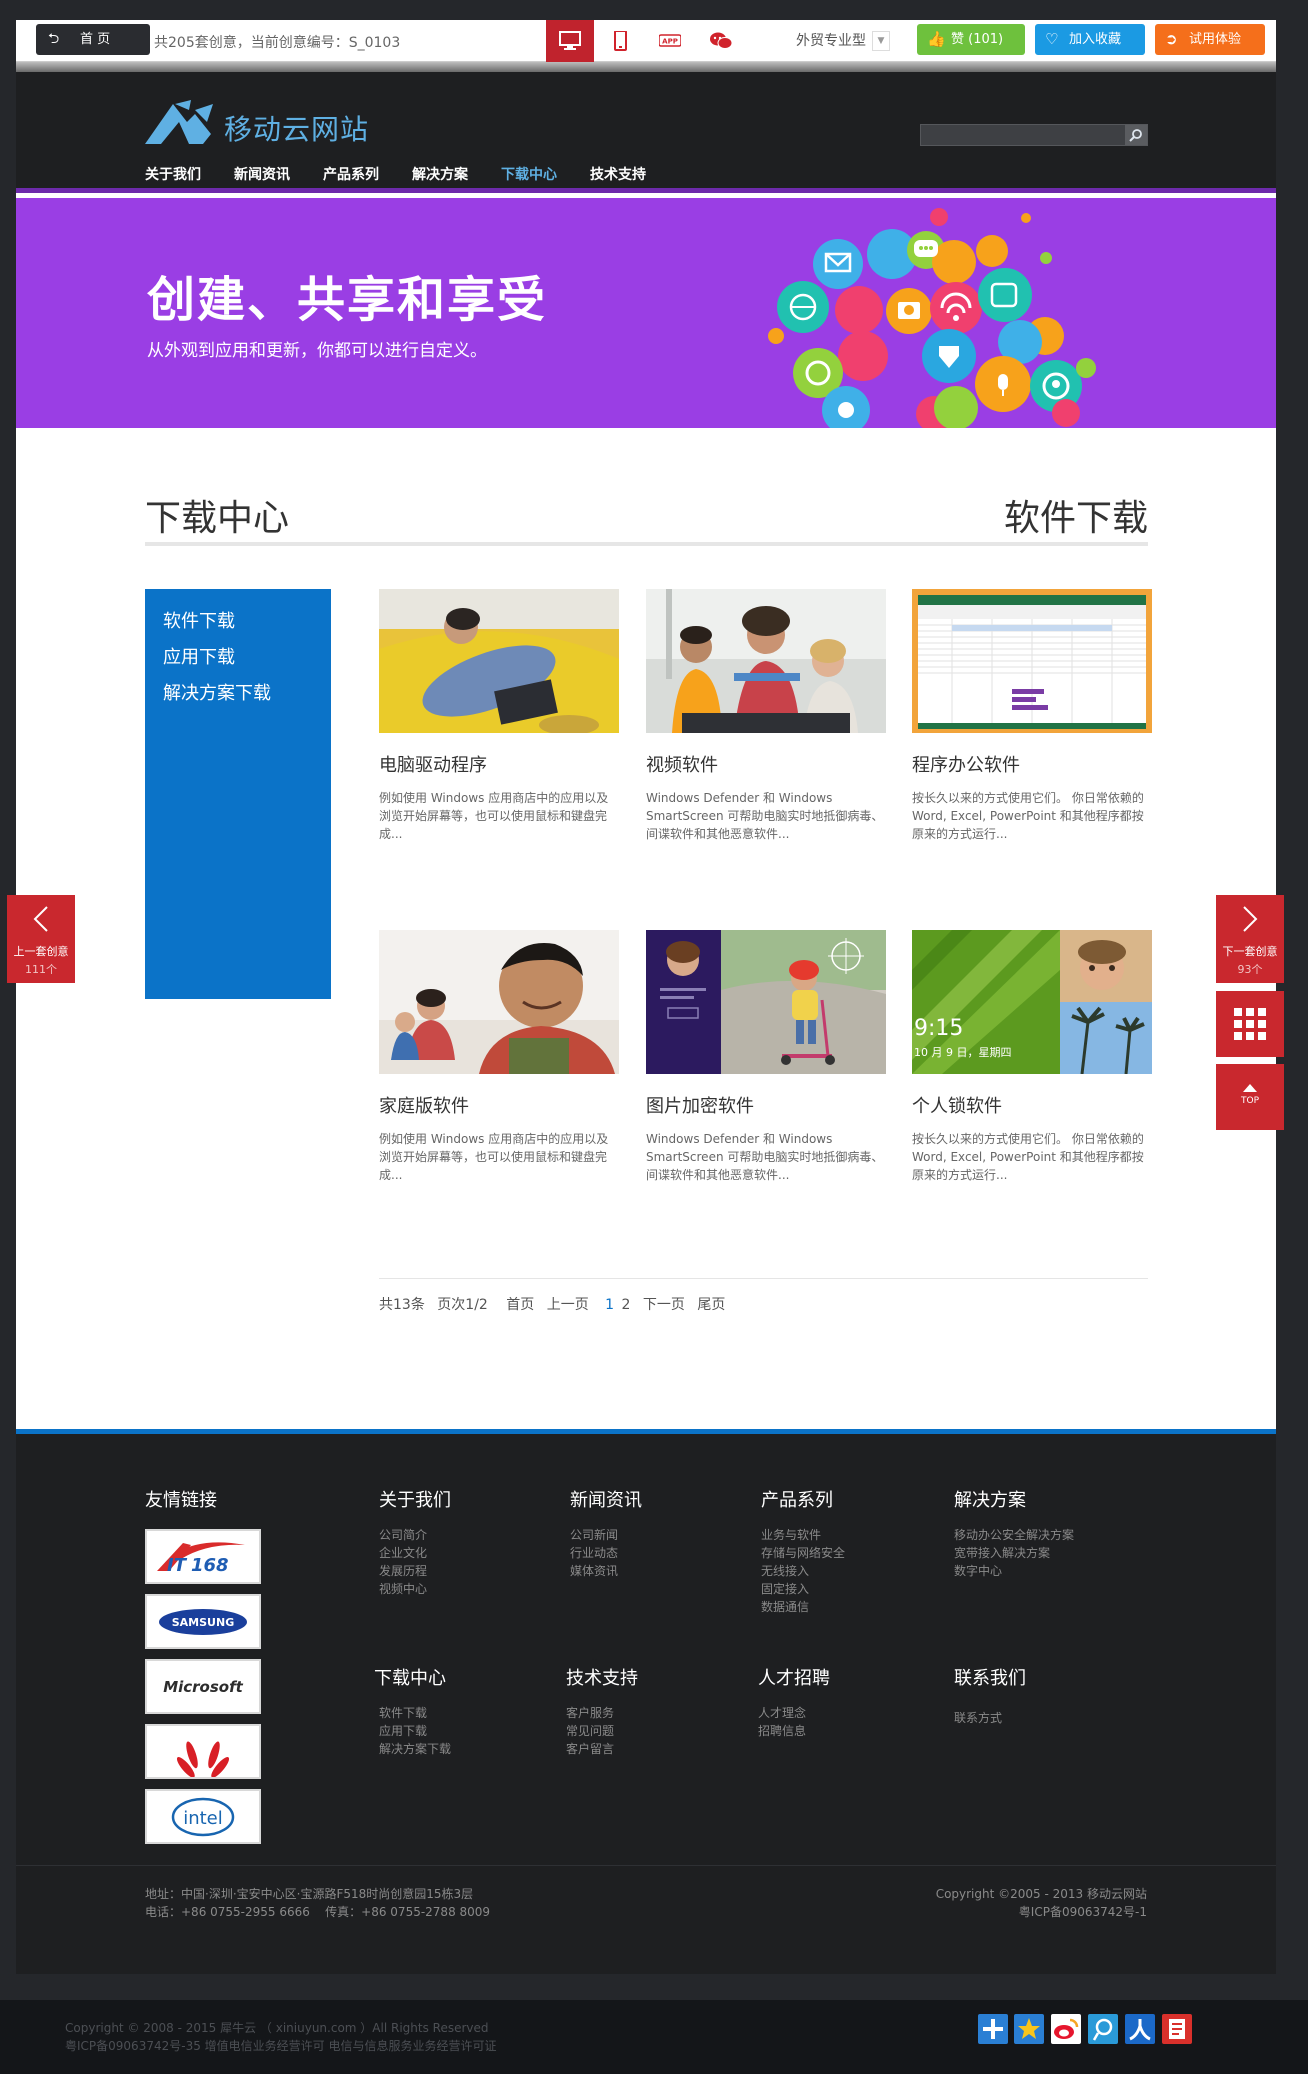 The height and width of the screenshot is (2074, 1308). What do you see at coordinates (720, 41) in the screenshot?
I see `wechat-view-button` at bounding box center [720, 41].